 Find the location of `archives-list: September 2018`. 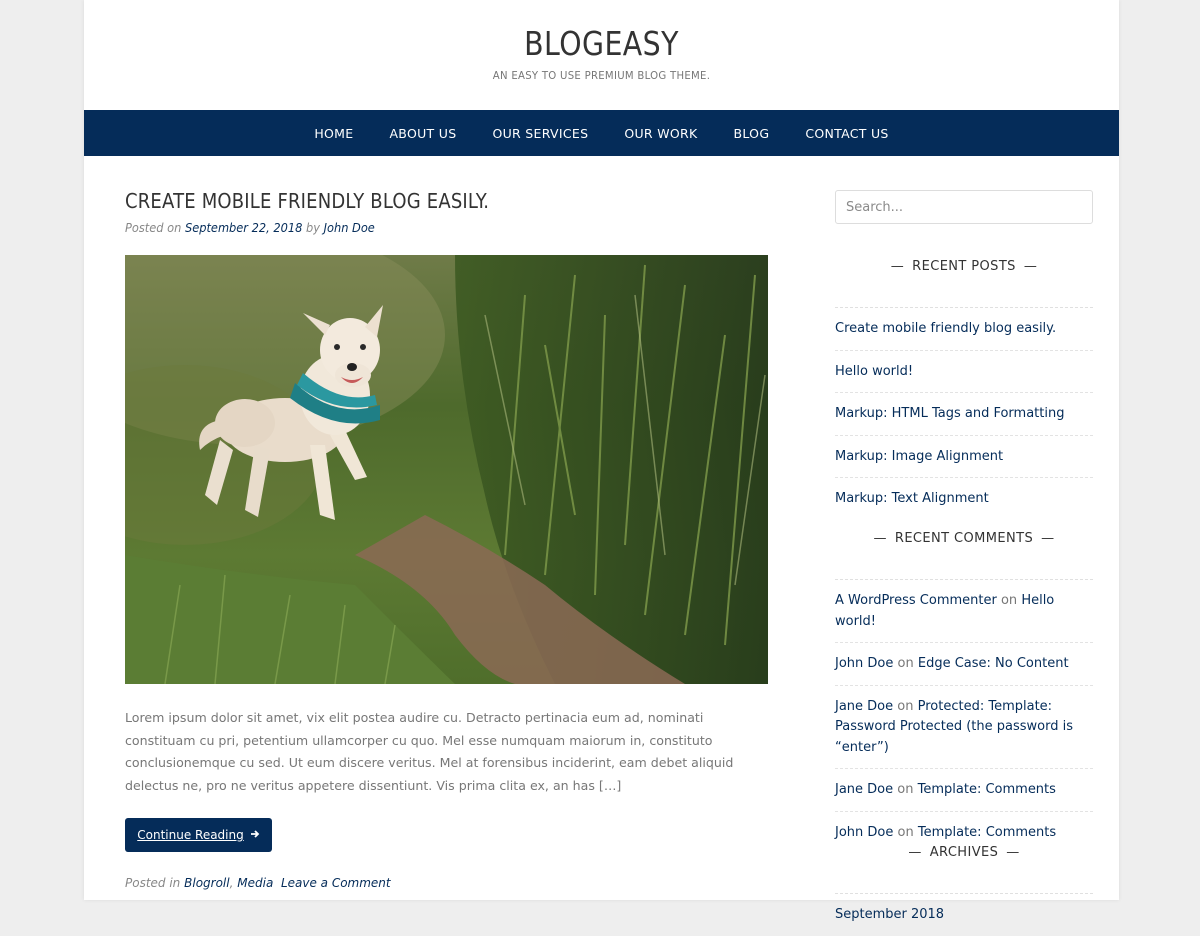

archives-list: September 2018 is located at coordinates (964, 915).